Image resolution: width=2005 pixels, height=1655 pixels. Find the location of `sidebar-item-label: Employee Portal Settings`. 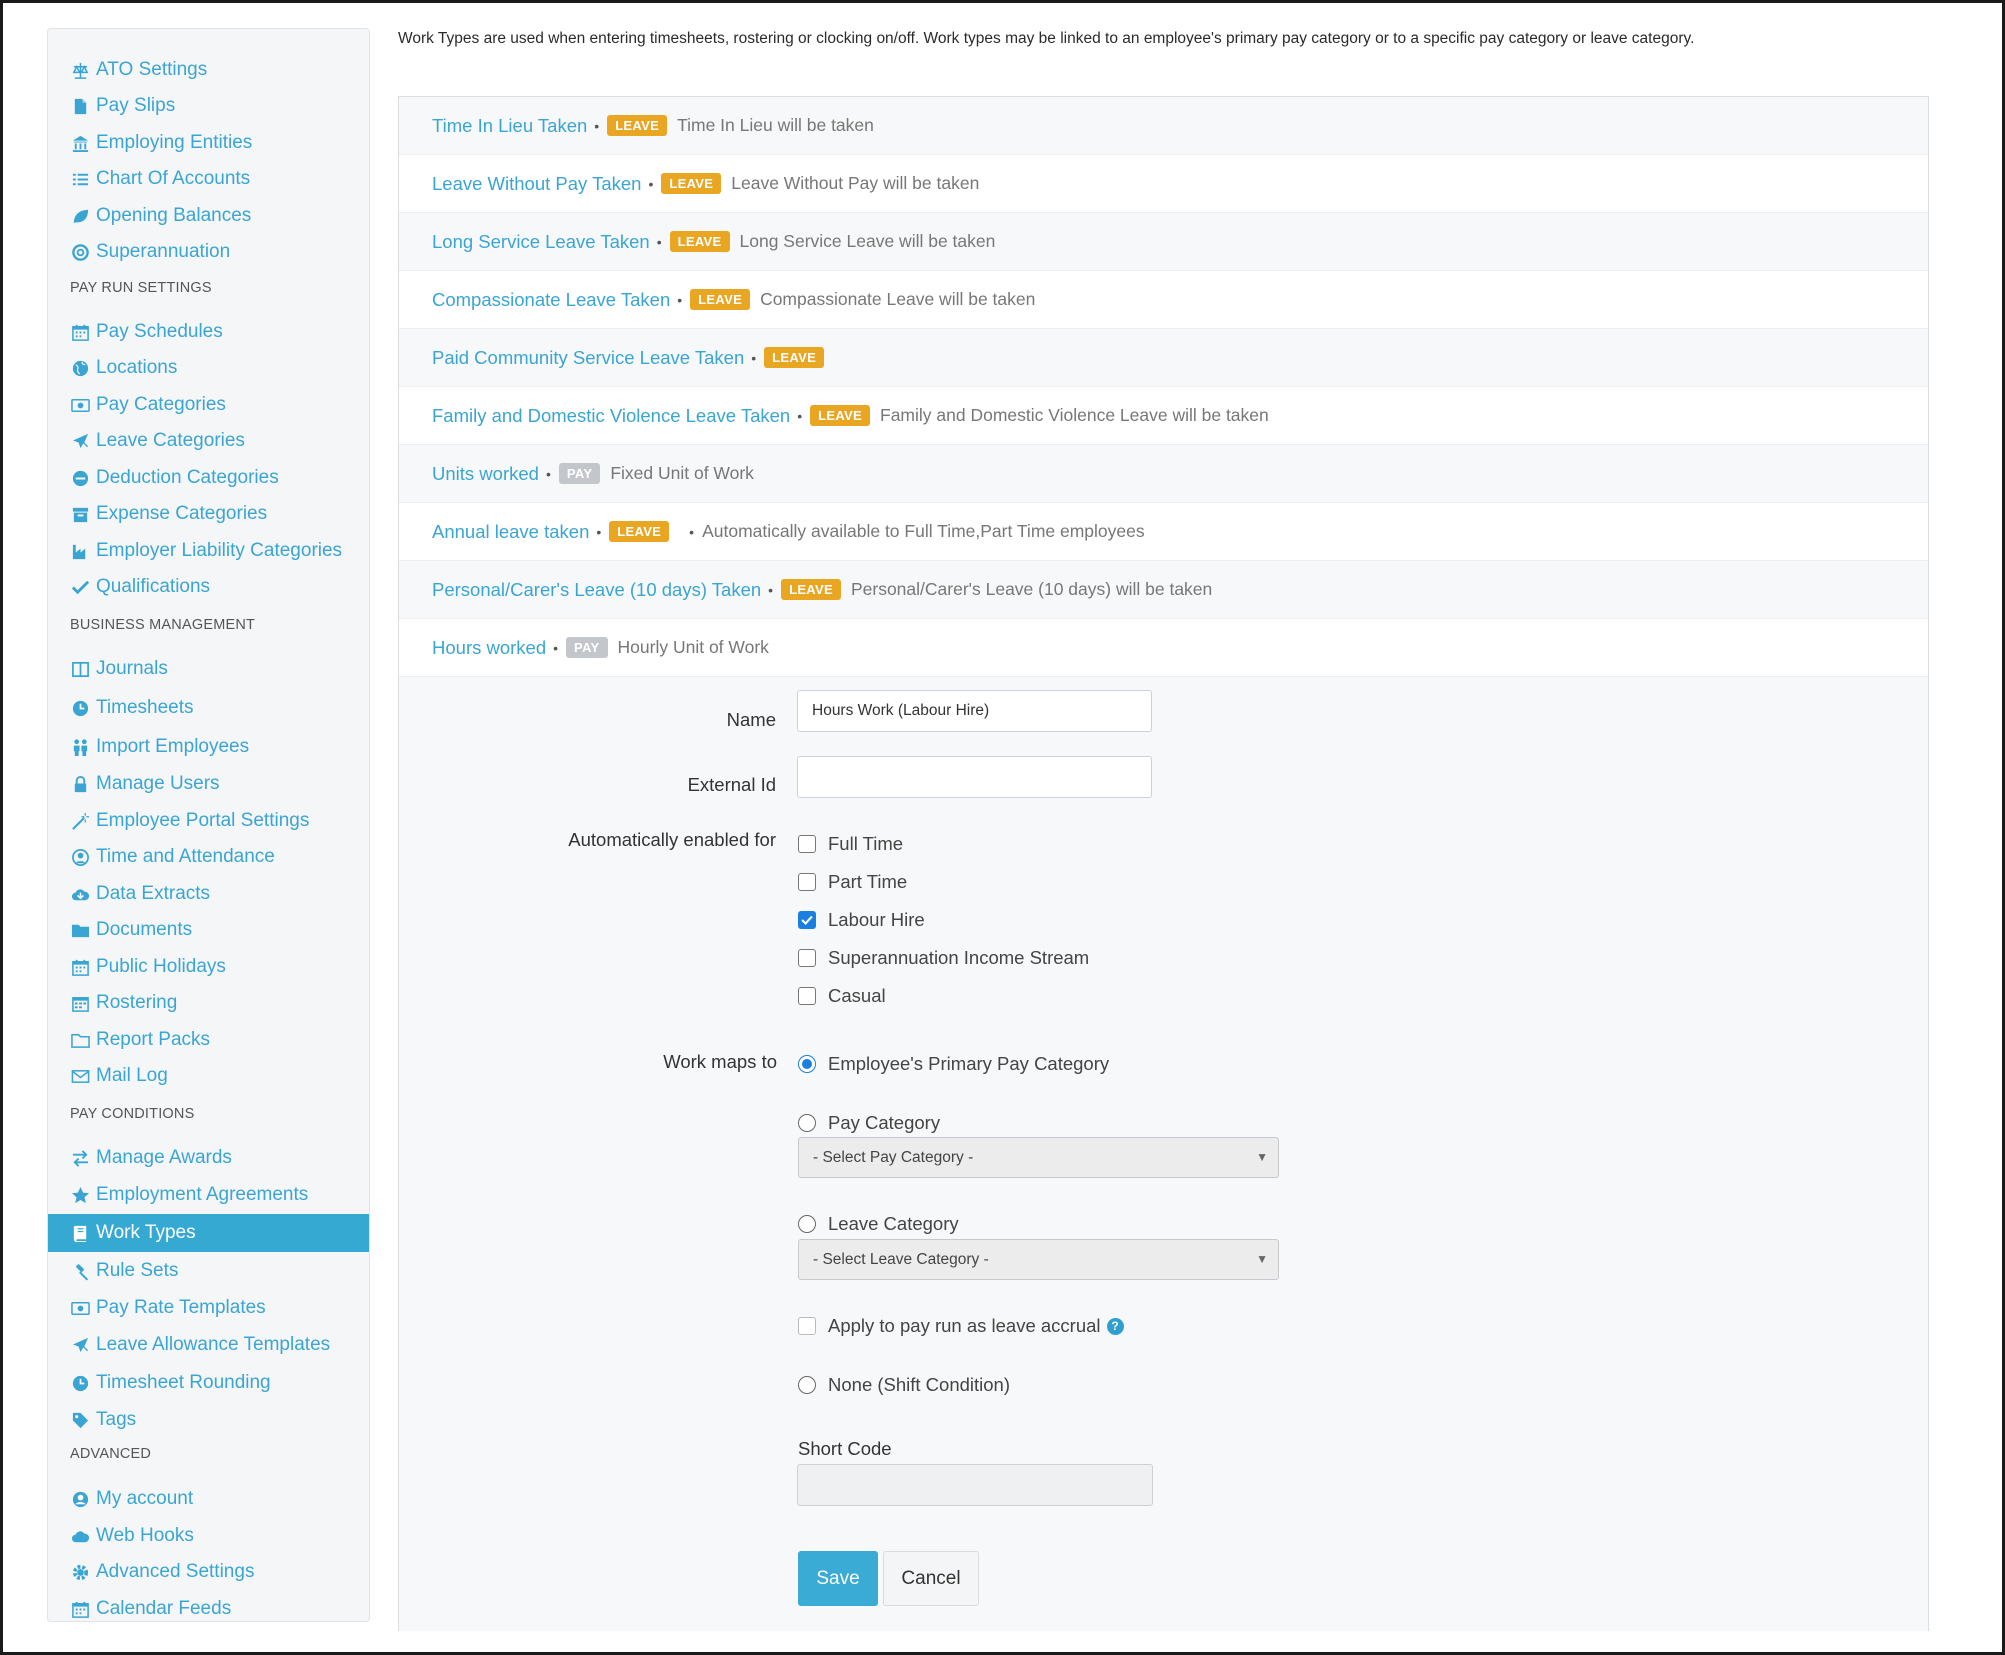

sidebar-item-label: Employee Portal Settings is located at coordinates (203, 820).